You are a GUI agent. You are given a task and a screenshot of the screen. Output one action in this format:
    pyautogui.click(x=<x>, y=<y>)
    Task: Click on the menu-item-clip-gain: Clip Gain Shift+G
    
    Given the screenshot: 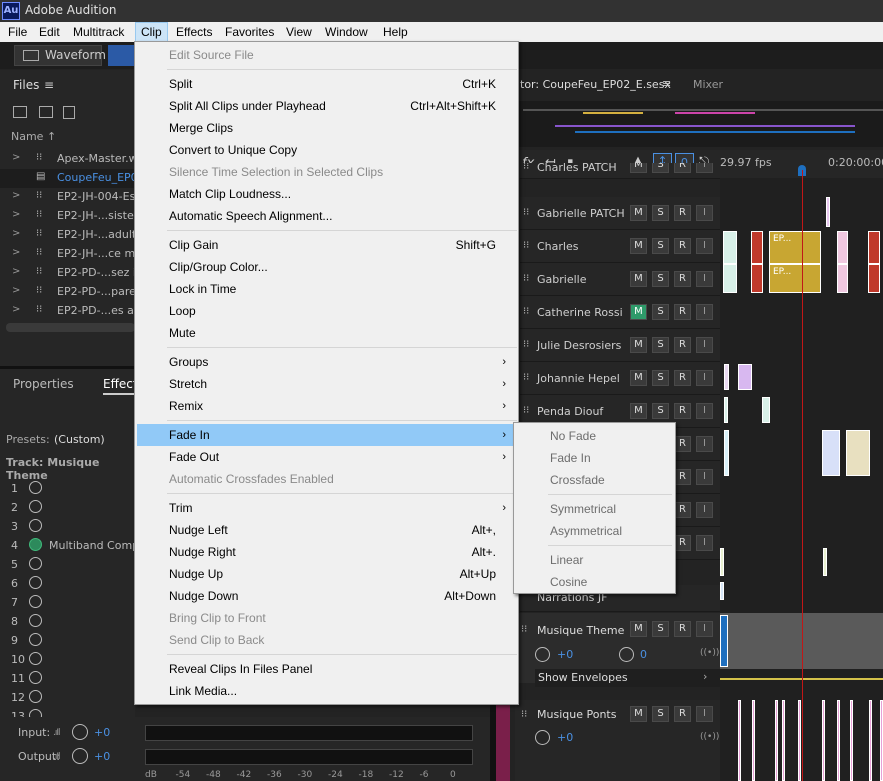 What is the action you would take?
    pyautogui.click(x=326, y=245)
    